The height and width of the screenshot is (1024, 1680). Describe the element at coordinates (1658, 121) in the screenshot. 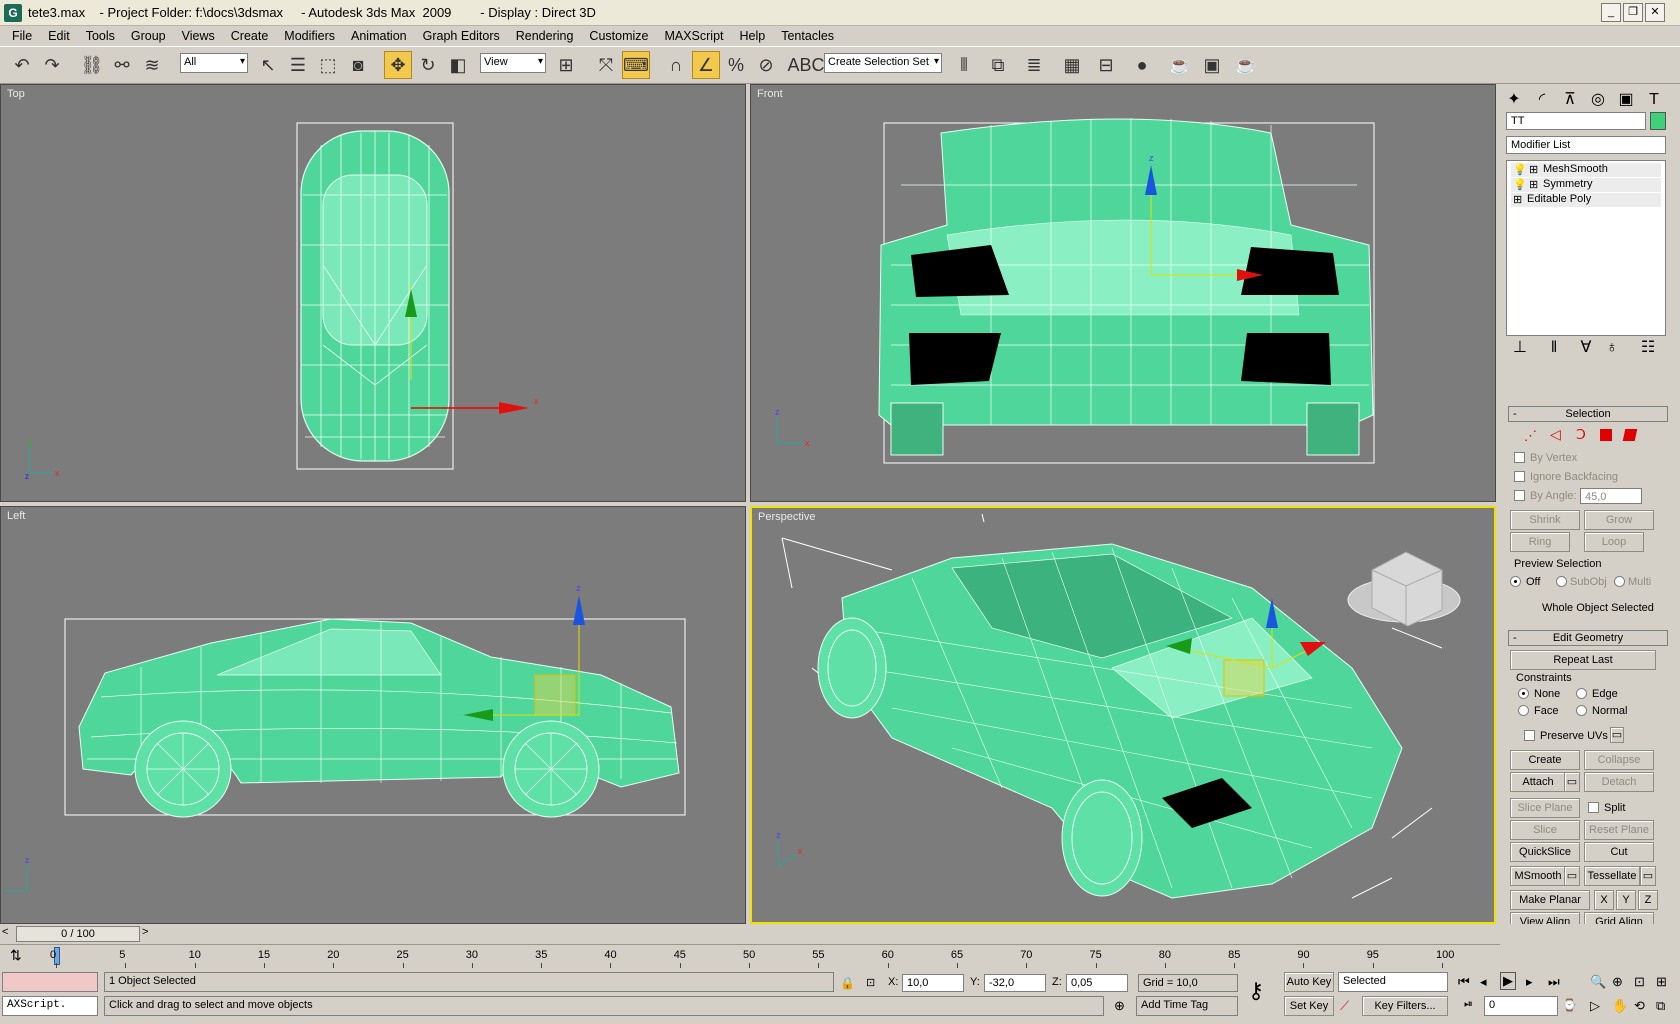

I see `object-color-swatch` at that location.